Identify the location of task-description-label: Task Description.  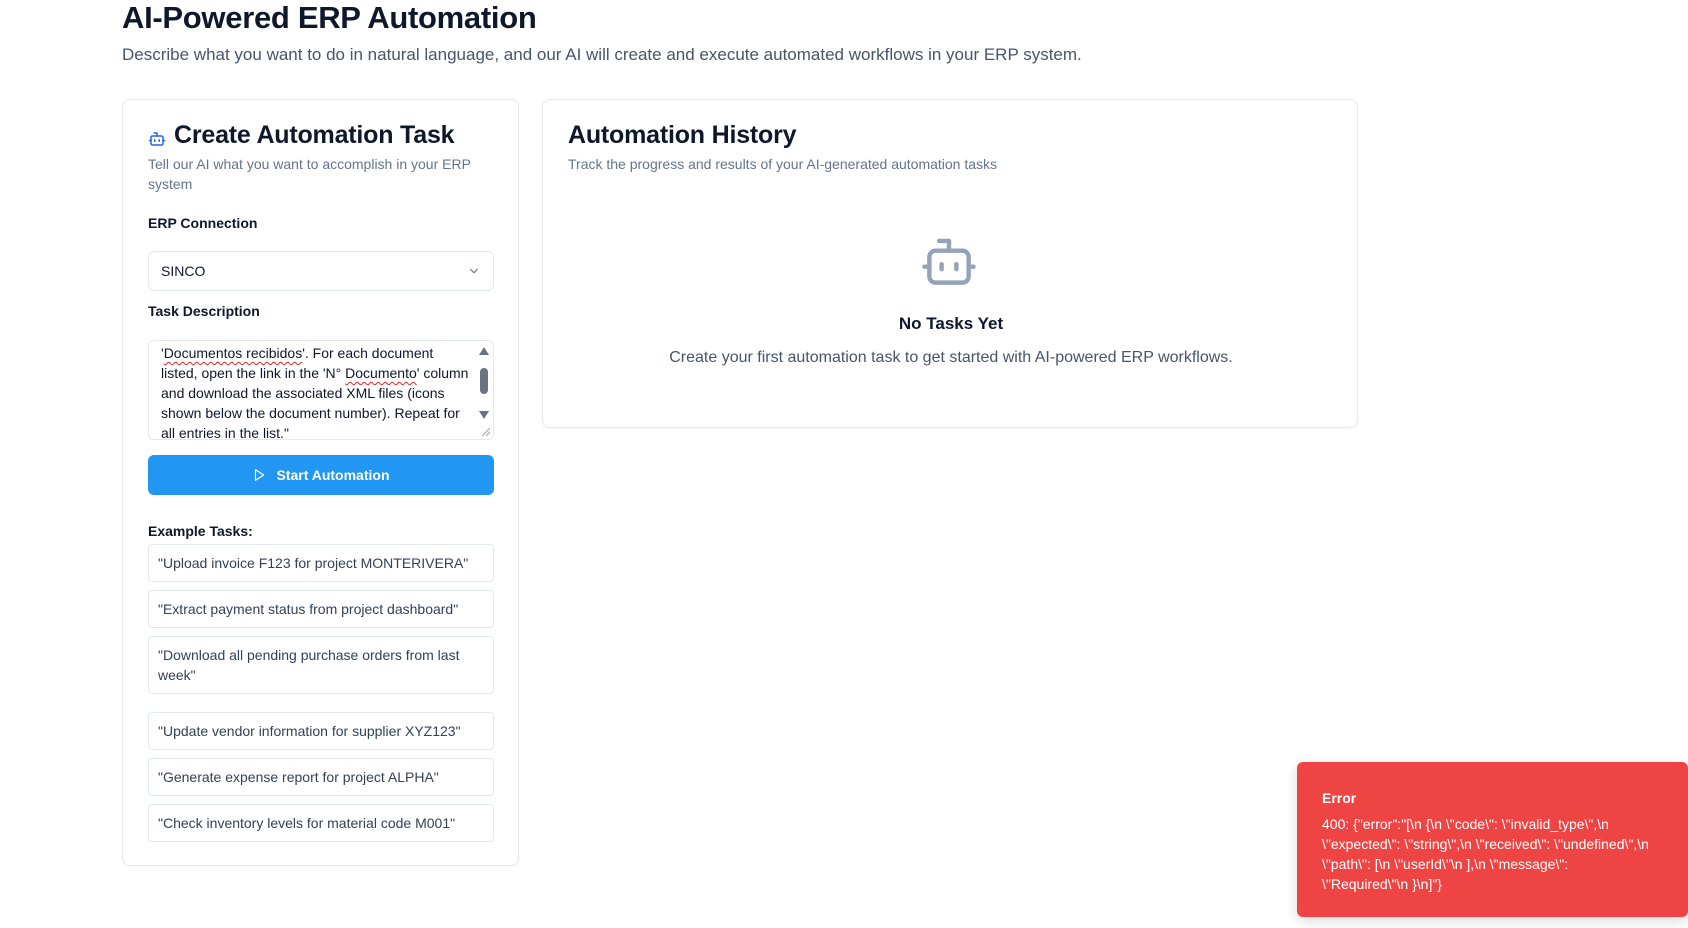
(204, 311).